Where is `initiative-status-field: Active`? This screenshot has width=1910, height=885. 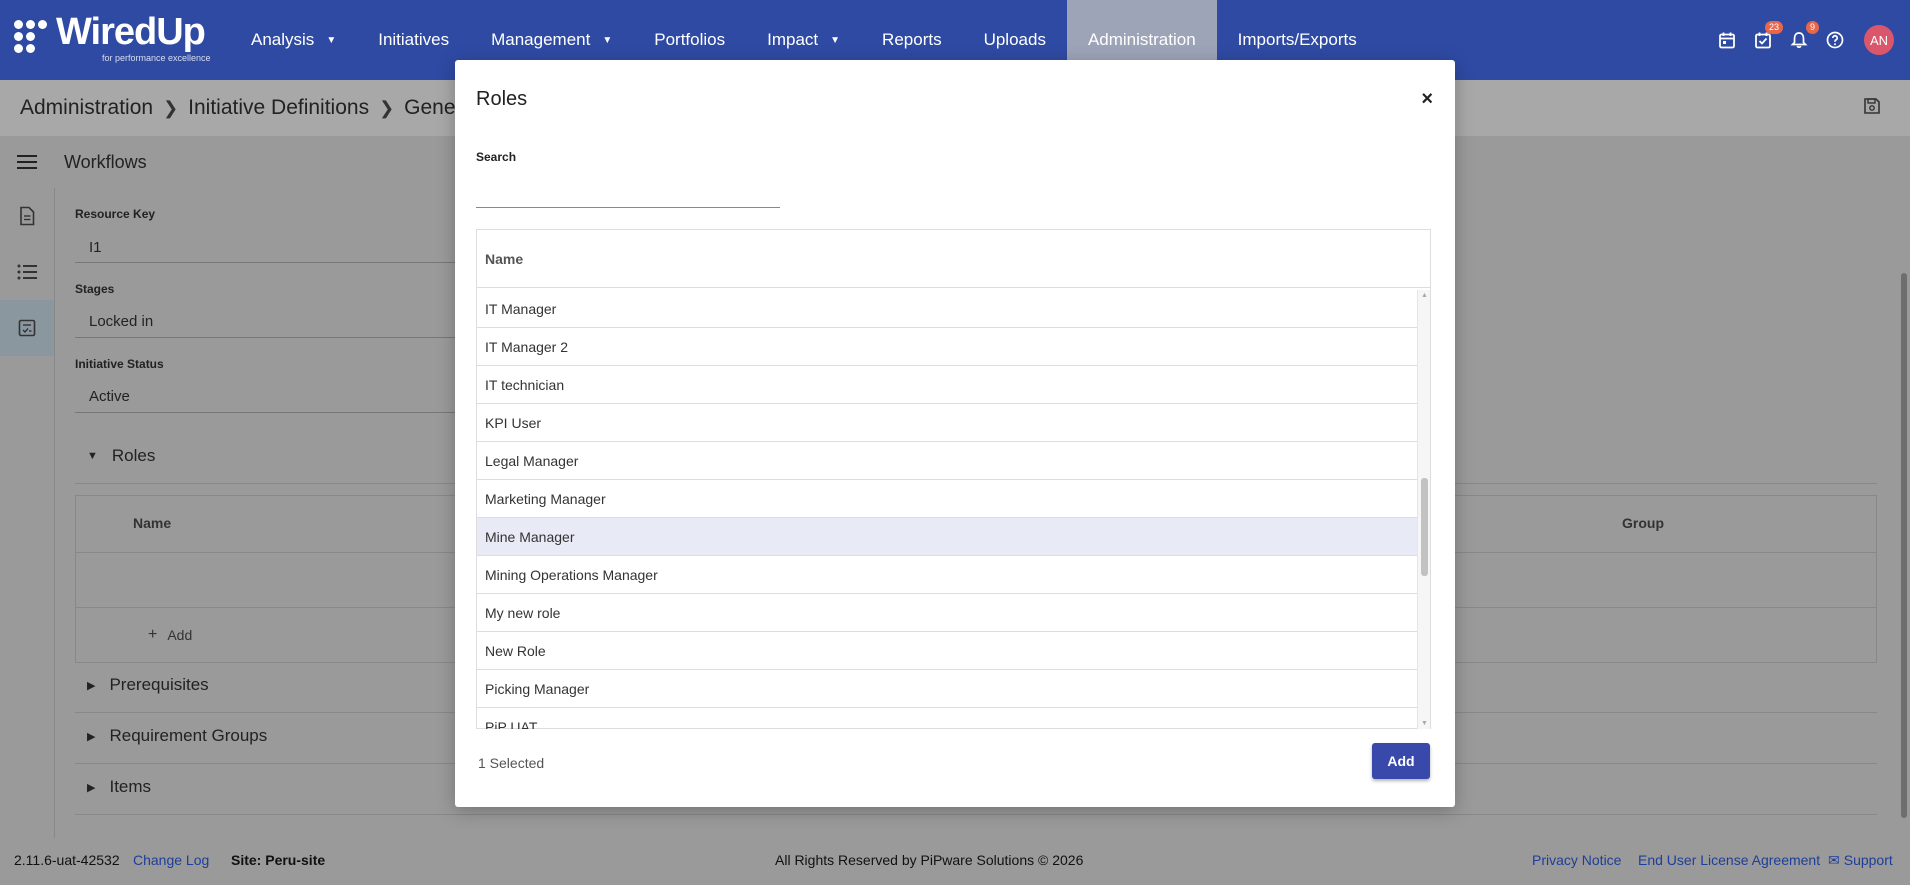
initiative-status-field: Active is located at coordinates (109, 396).